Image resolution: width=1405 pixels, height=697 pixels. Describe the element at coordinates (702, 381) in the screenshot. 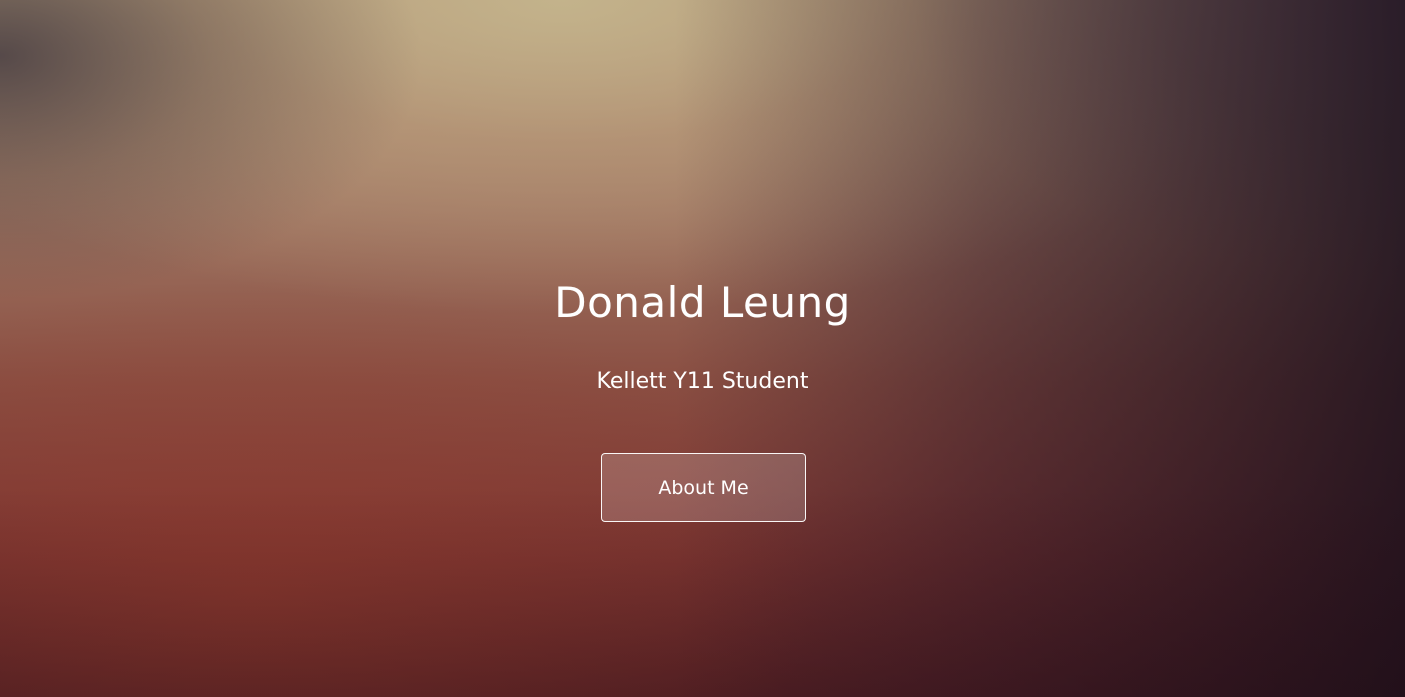

I see `hero-subtitle: Kellett Y11 Student` at that location.